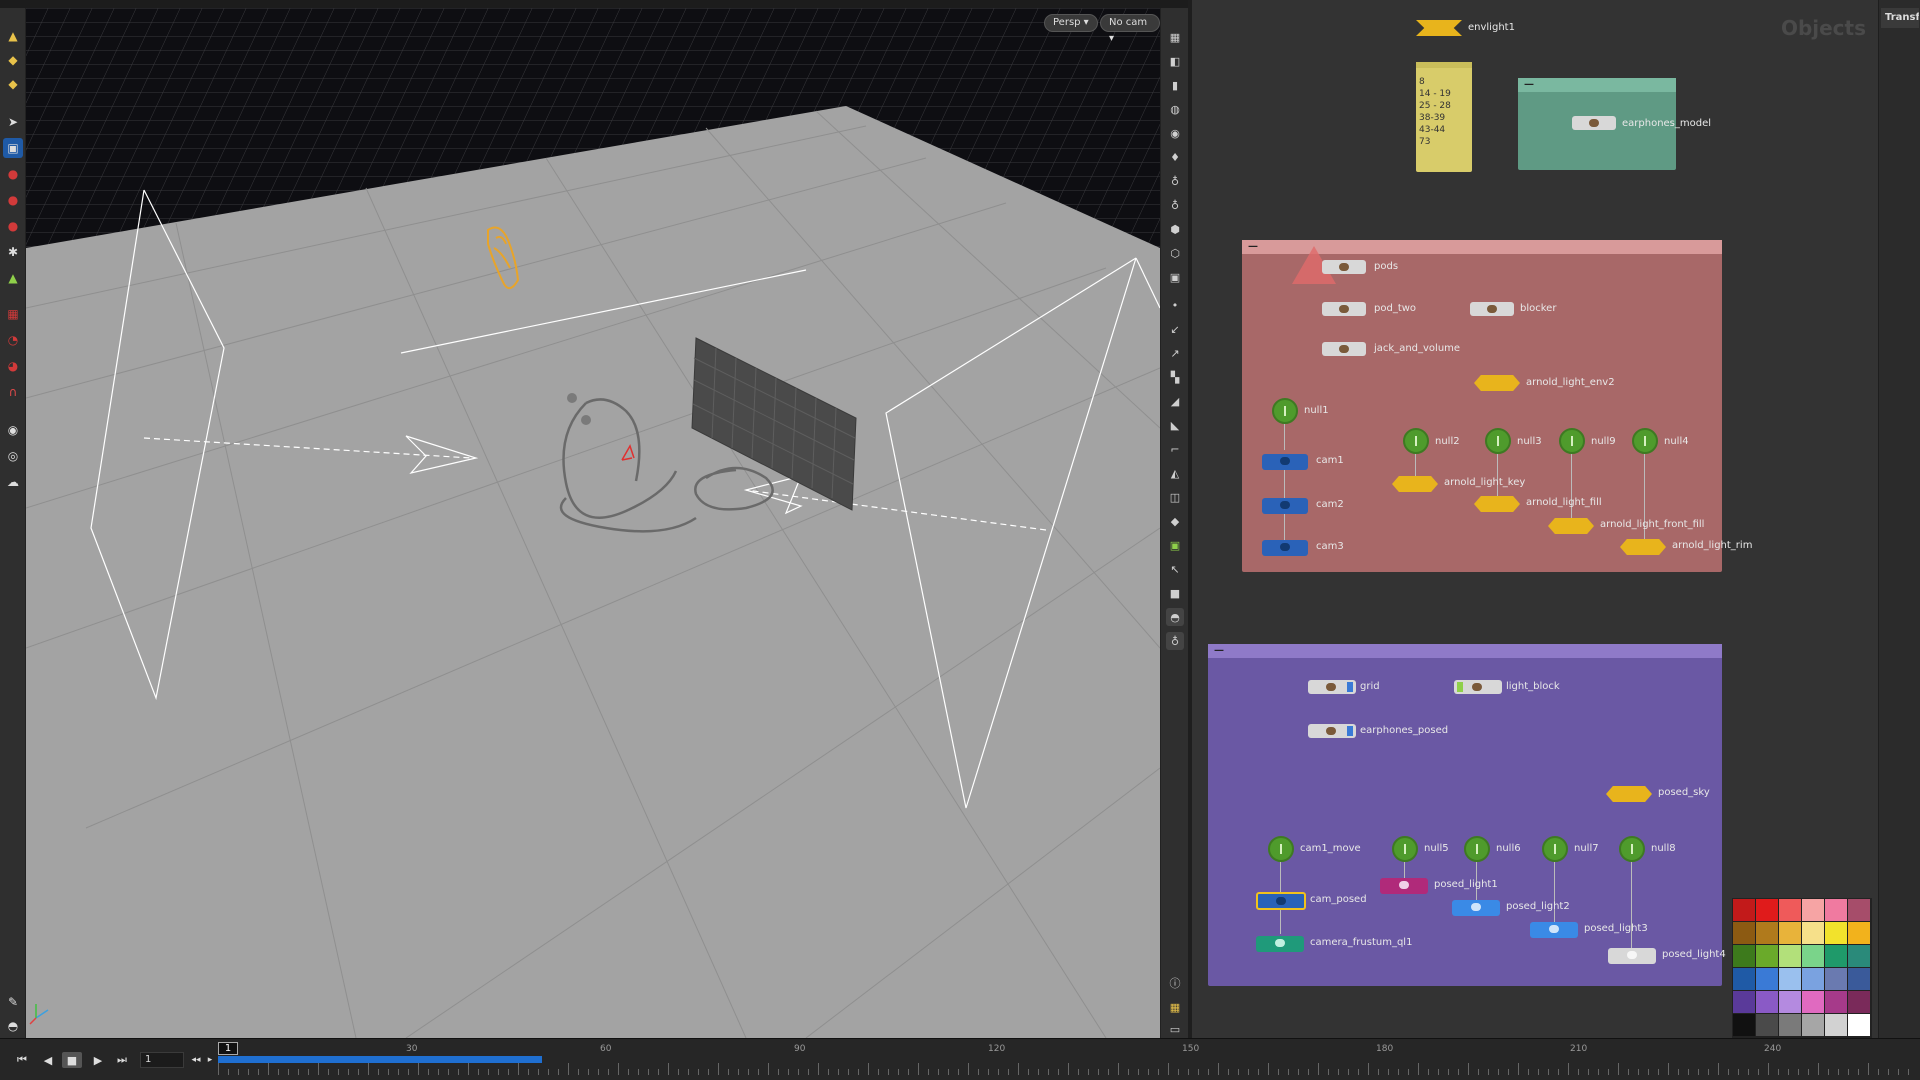 The image size is (1920, 1080). What do you see at coordinates (1175, 157) in the screenshot?
I see `lighting-icon: ♦` at bounding box center [1175, 157].